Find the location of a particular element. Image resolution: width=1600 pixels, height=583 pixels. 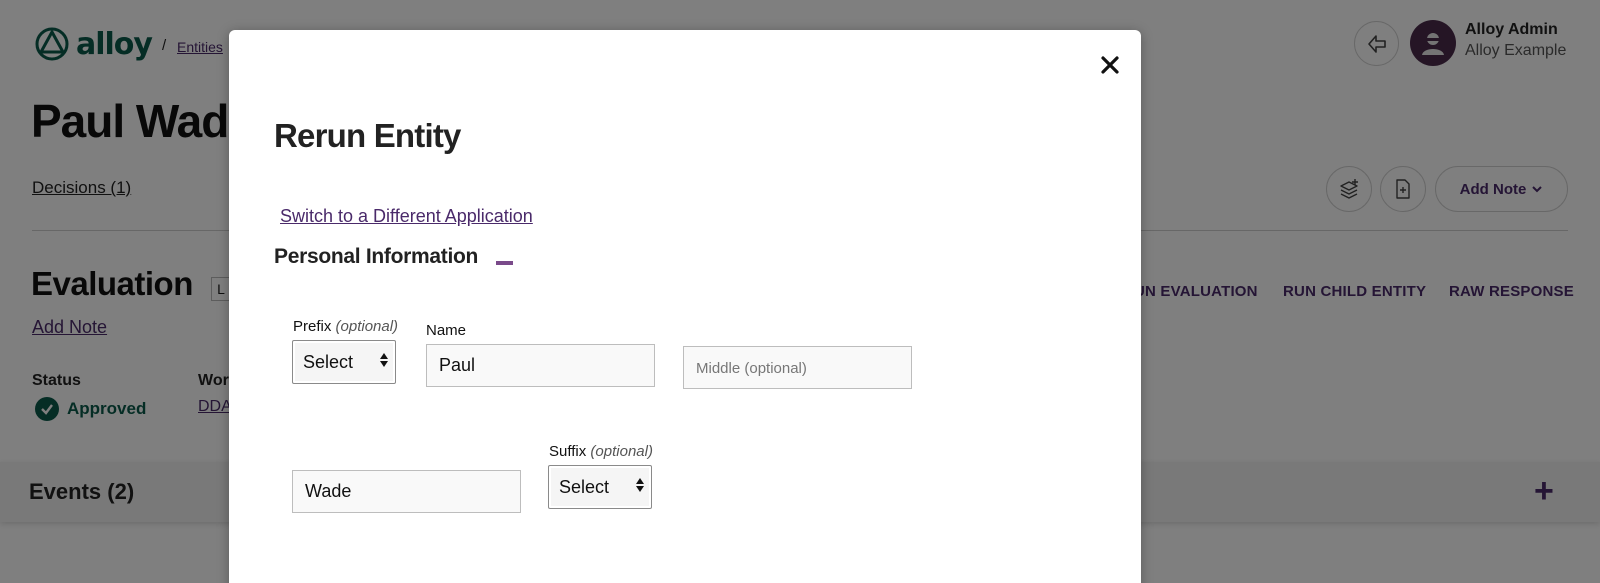

suffix-label: Suffix (optional) is located at coordinates (601, 451).